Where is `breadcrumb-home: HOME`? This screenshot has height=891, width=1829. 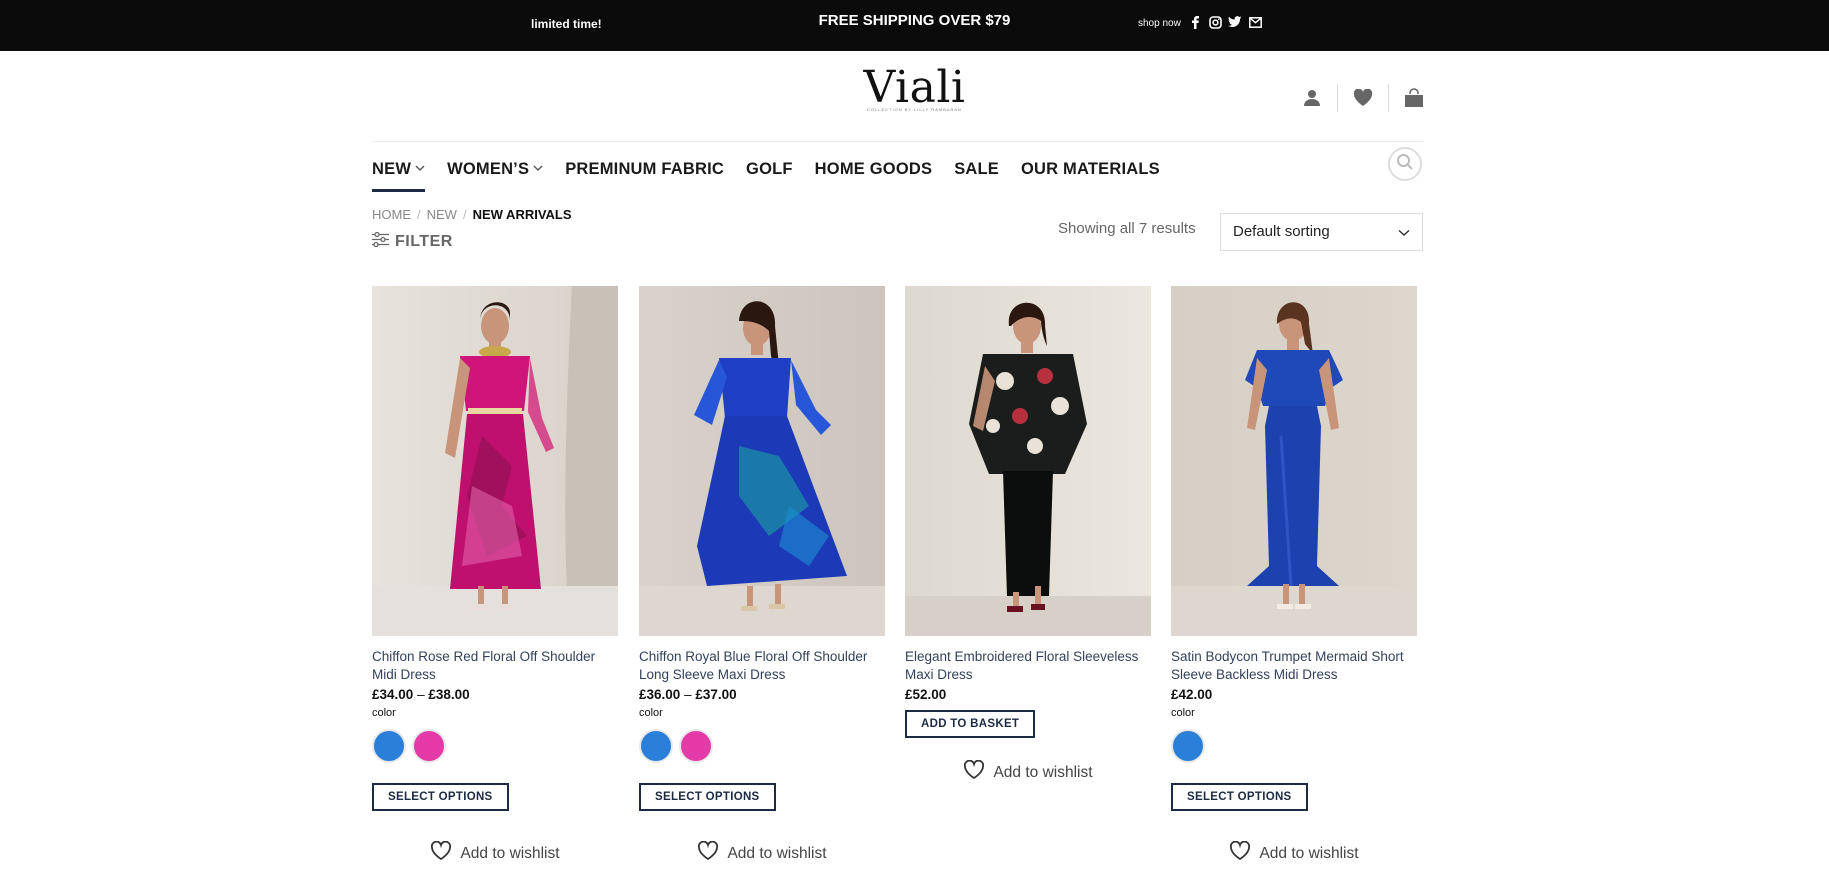 breadcrumb-home: HOME is located at coordinates (391, 214).